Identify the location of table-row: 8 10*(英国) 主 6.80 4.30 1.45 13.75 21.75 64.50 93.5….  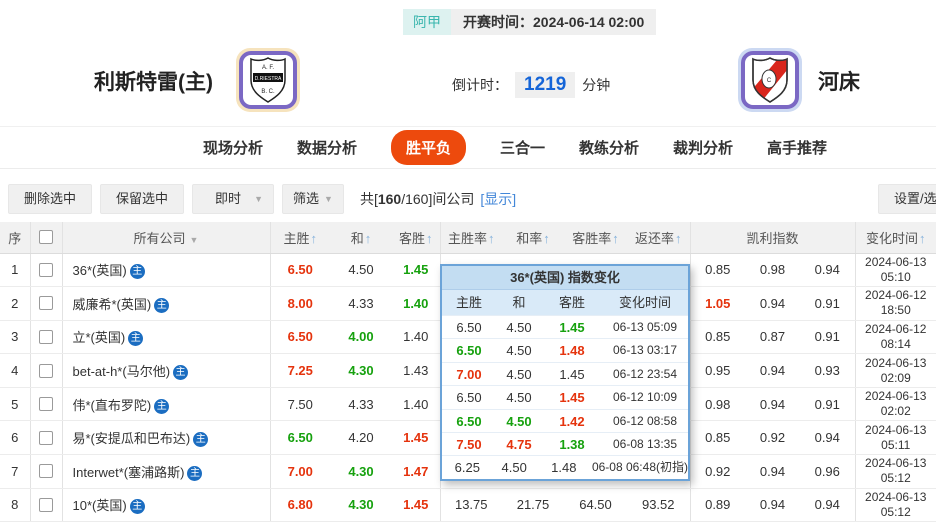
(468, 505).